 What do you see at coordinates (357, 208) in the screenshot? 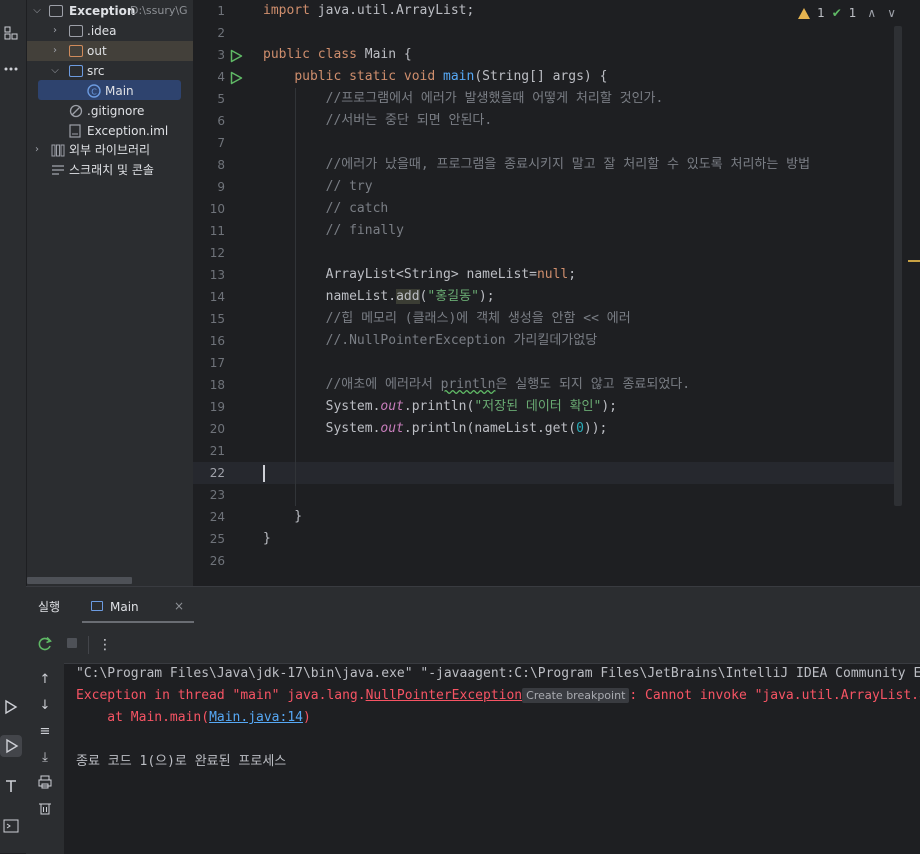
I see `code-line-10: // catch` at bounding box center [357, 208].